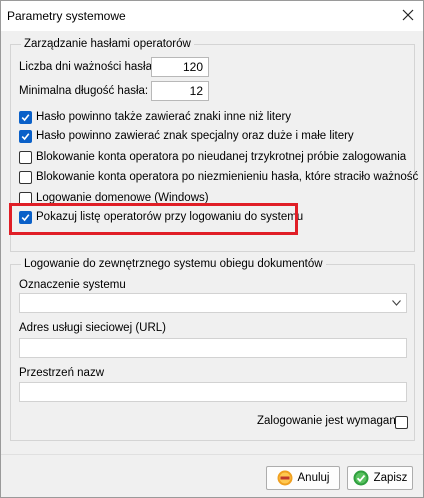 The width and height of the screenshot is (424, 498). What do you see at coordinates (62, 373) in the screenshot?
I see `namespace-label: Przestrzeń nazw` at bounding box center [62, 373].